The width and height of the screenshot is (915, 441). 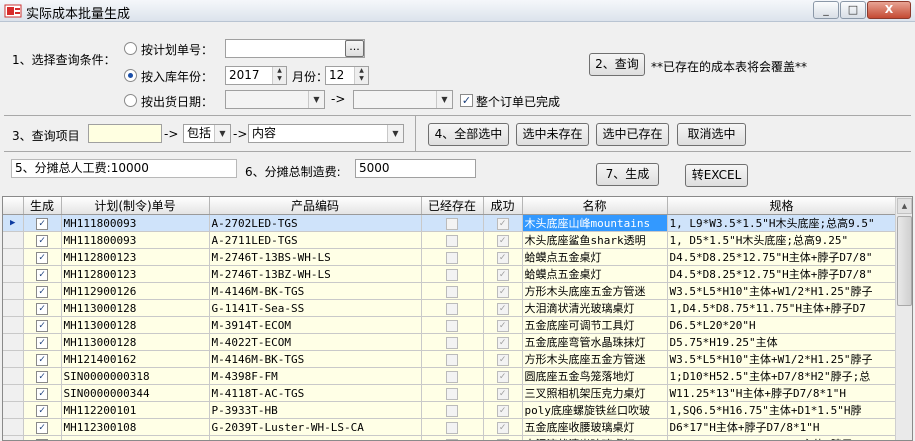 What do you see at coordinates (135, 206) in the screenshot?
I see `column-header: 计划(制令)单号` at bounding box center [135, 206].